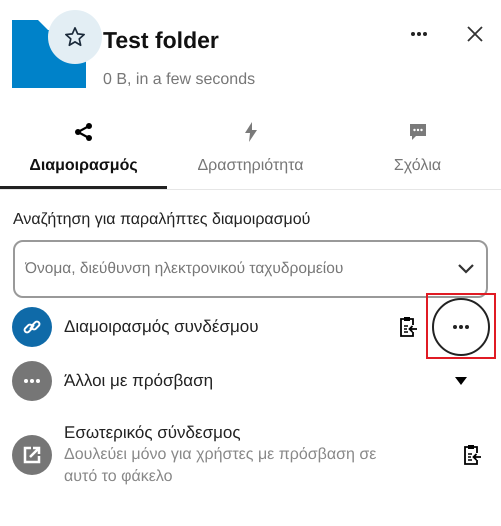 Image resolution: width=501 pixels, height=526 pixels. What do you see at coordinates (466, 269) in the screenshot?
I see `chevron-down-icon` at bounding box center [466, 269].